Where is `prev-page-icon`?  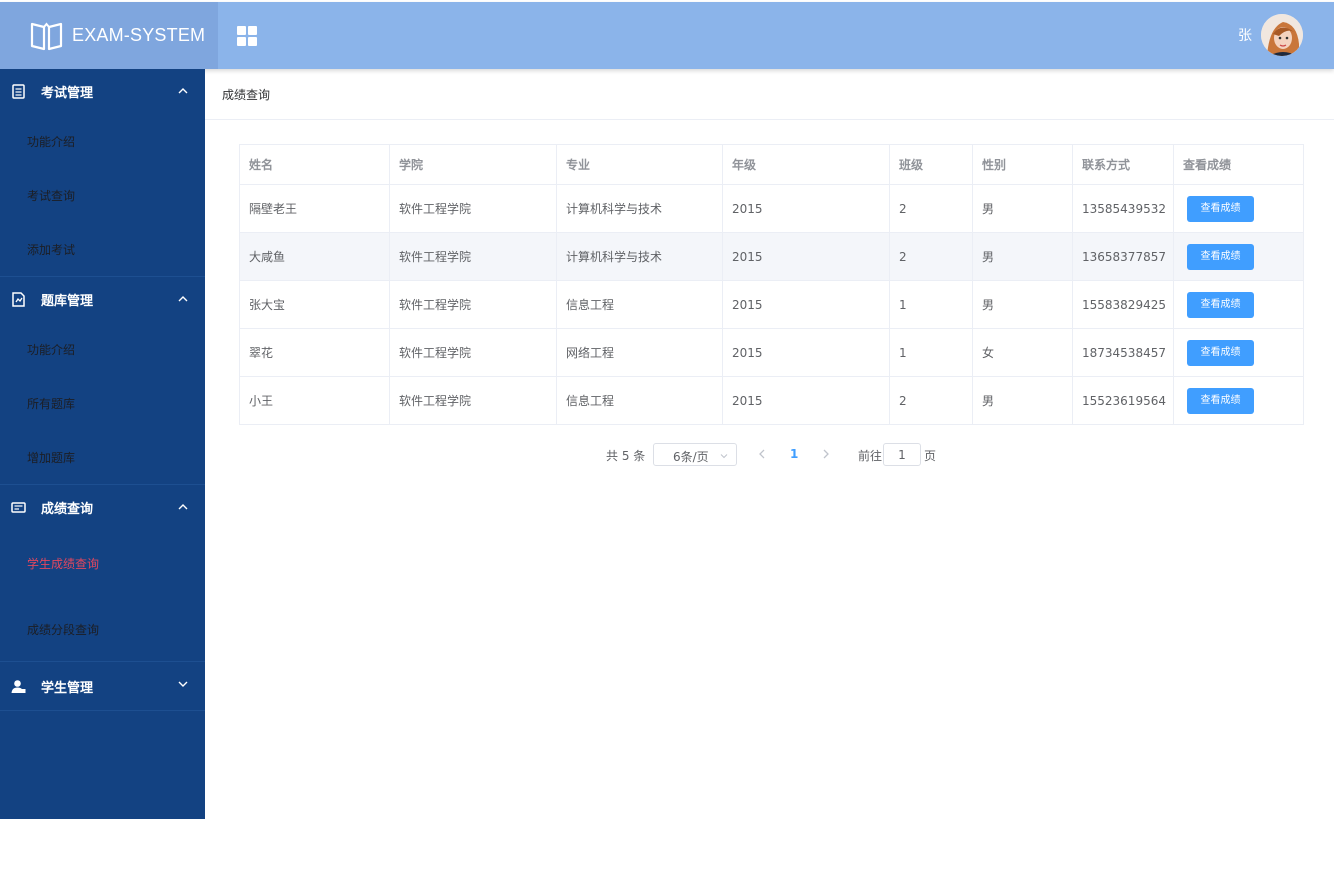 prev-page-icon is located at coordinates (762, 454).